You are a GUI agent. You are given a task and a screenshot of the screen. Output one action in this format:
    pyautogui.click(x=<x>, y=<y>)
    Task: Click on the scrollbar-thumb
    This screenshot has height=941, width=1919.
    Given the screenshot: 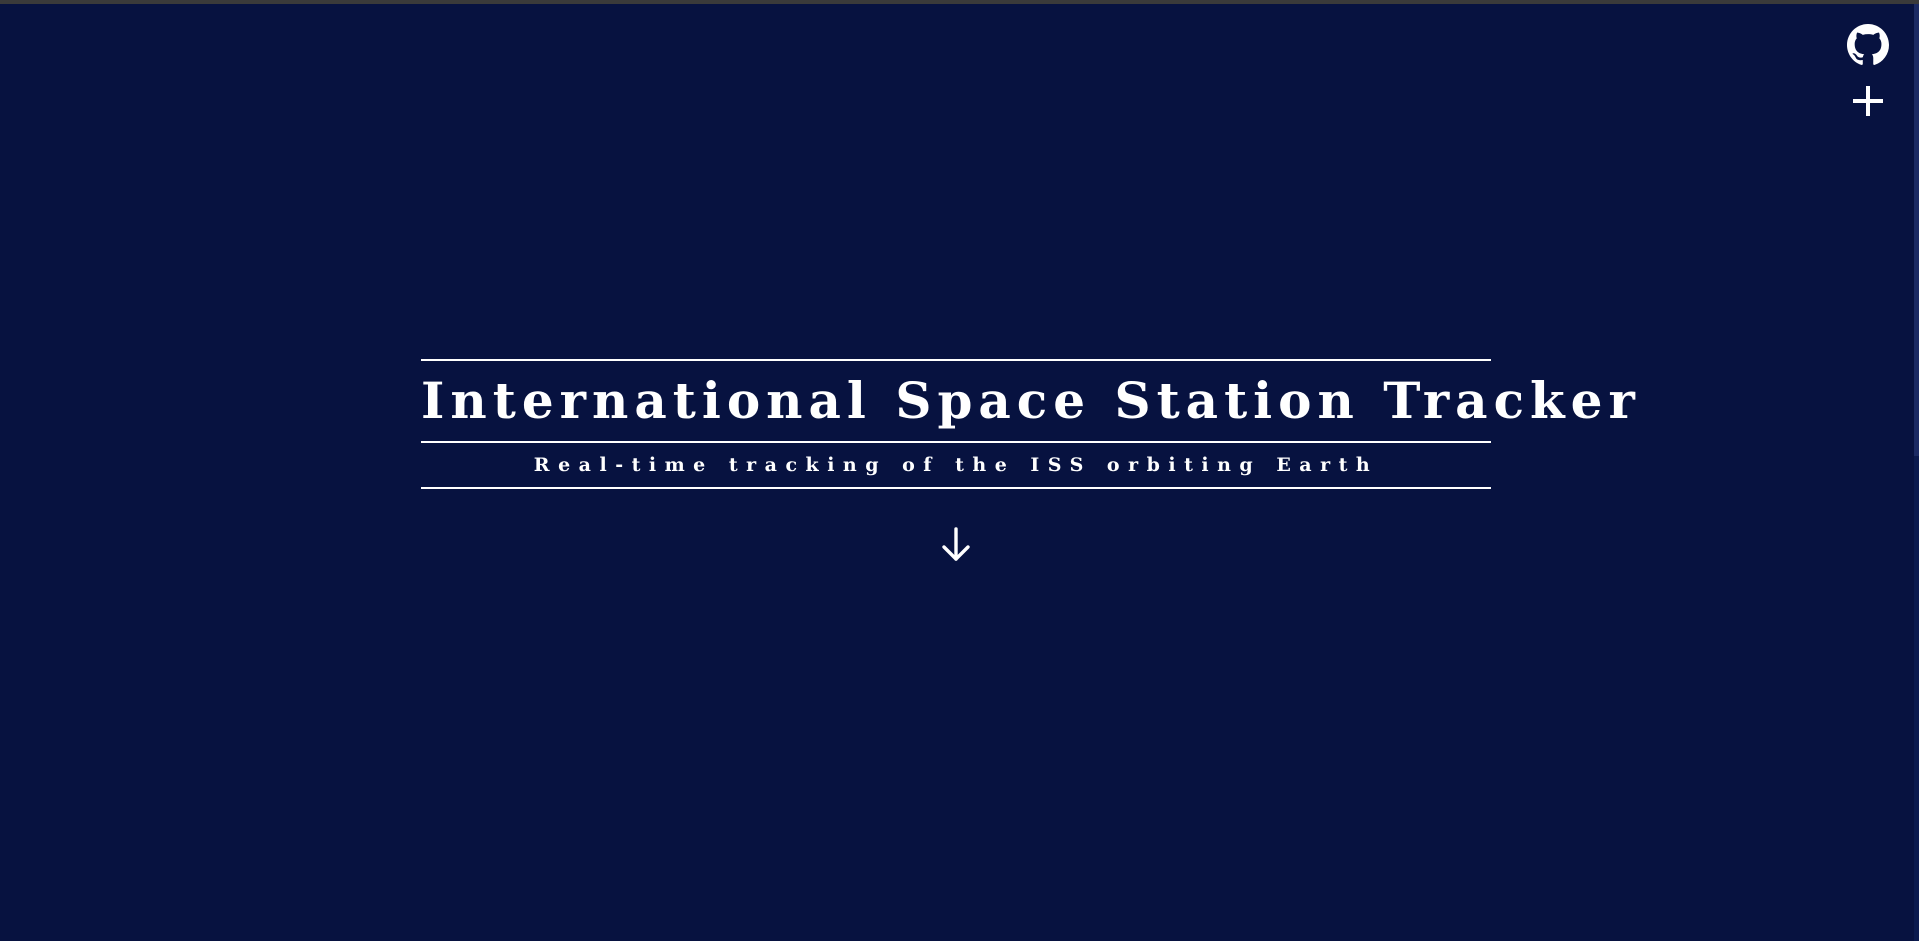 What is the action you would take?
    pyautogui.click(x=1916, y=230)
    